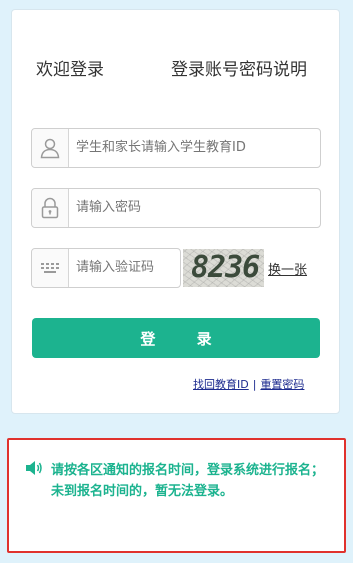  I want to click on login-button: 登 录, so click(176, 338).